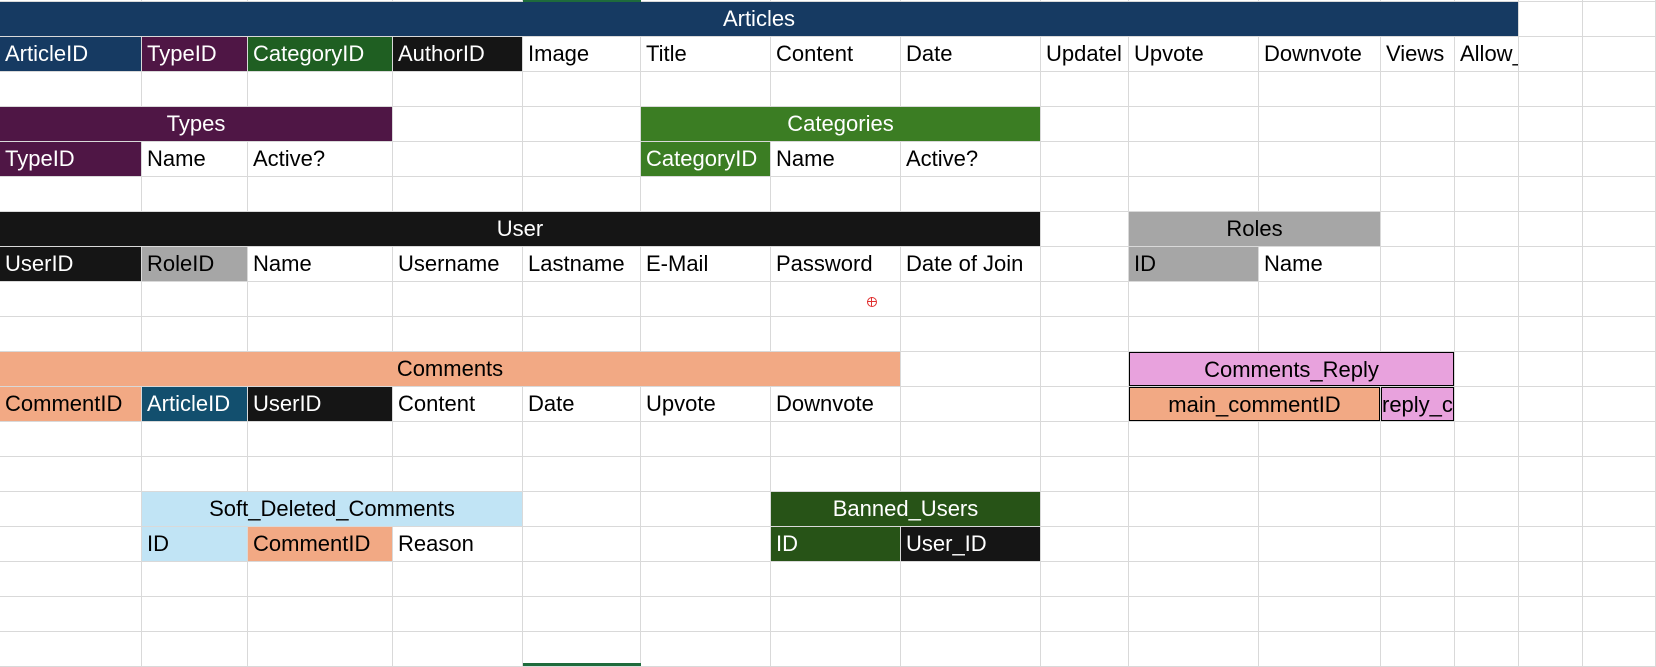 Image resolution: width=1656 pixels, height=667 pixels. What do you see at coordinates (581, 404) in the screenshot?
I see `comments-field-cell: Date` at bounding box center [581, 404].